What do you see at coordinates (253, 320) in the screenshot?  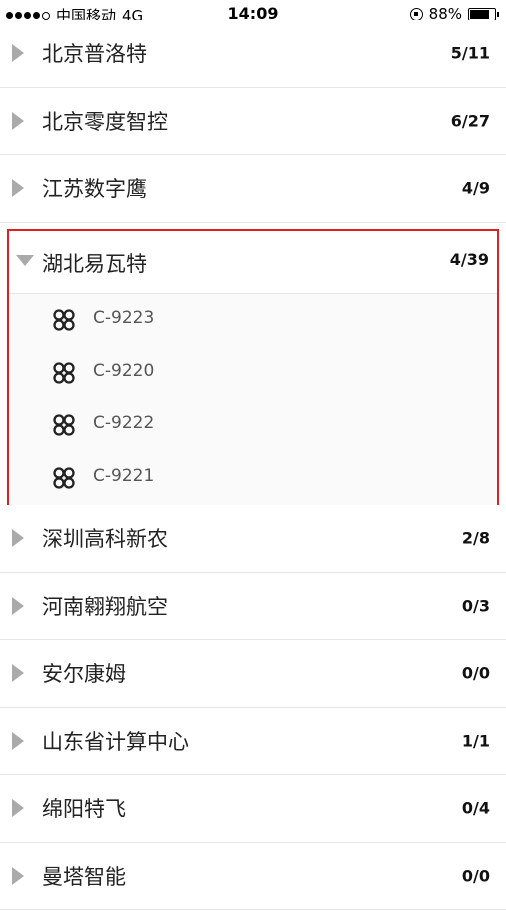 I see `device-item: C-9223` at bounding box center [253, 320].